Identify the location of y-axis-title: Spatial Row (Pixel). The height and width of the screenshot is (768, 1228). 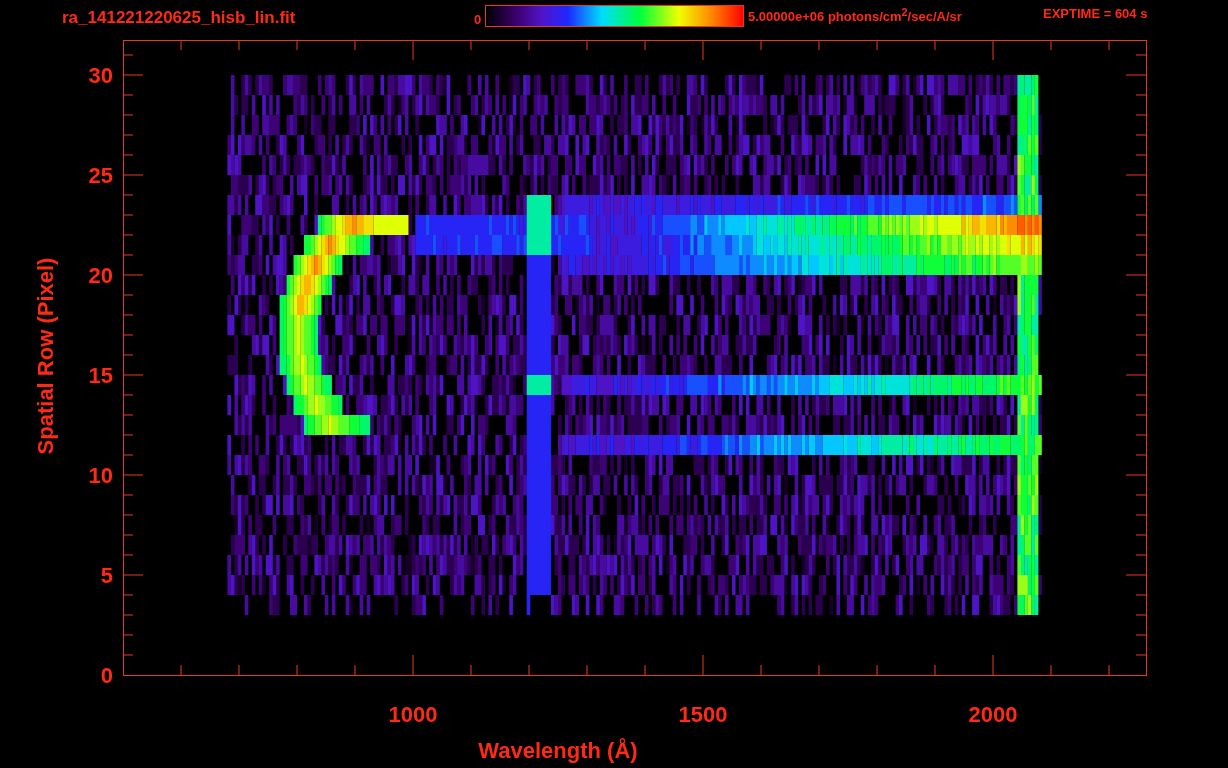
(45, 356).